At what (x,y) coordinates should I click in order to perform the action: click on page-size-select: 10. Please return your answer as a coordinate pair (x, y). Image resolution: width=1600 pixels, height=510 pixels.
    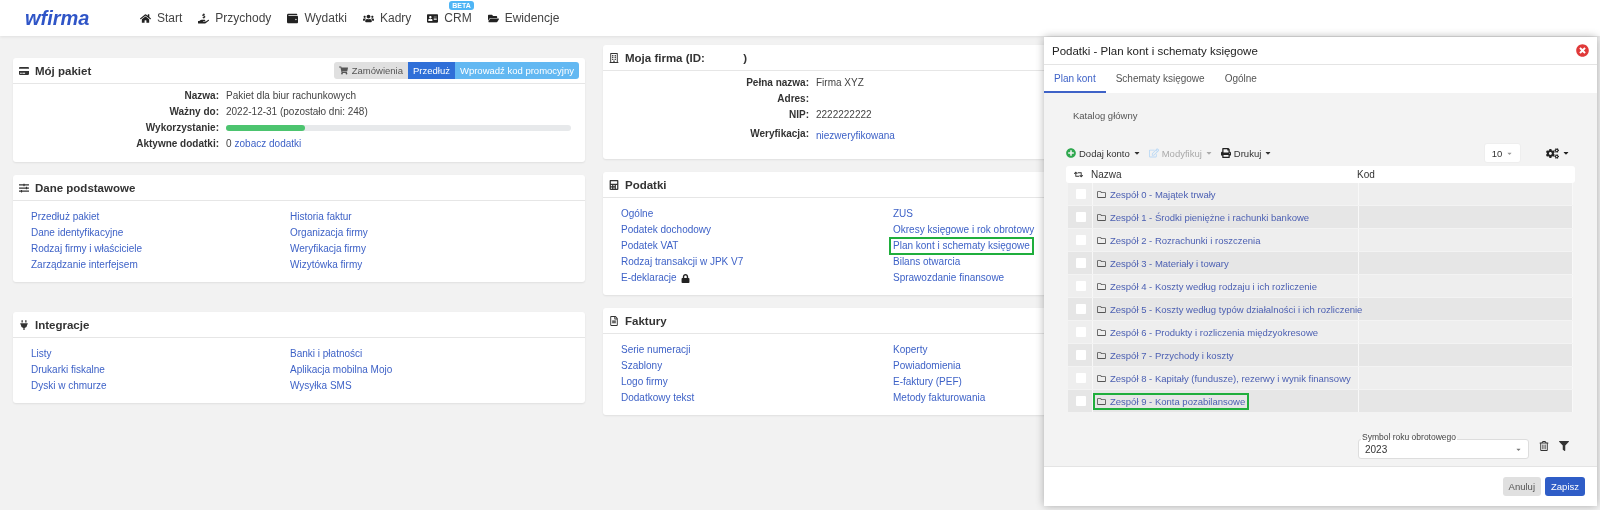
    Looking at the image, I should click on (1502, 153).